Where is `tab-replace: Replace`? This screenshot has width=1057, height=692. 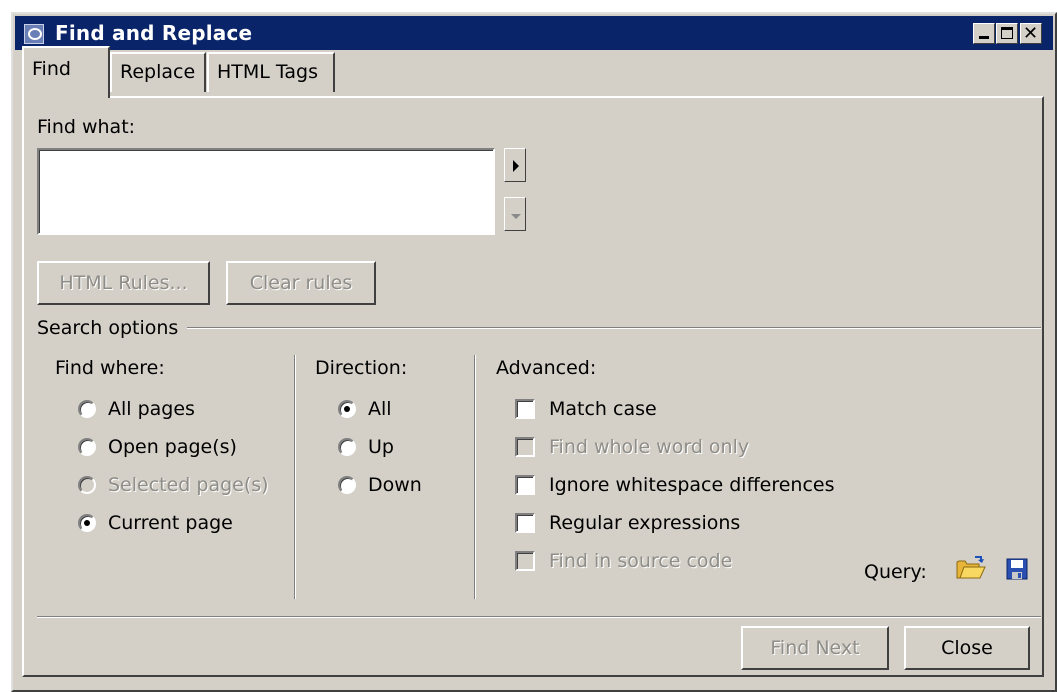
tab-replace: Replace is located at coordinates (158, 72).